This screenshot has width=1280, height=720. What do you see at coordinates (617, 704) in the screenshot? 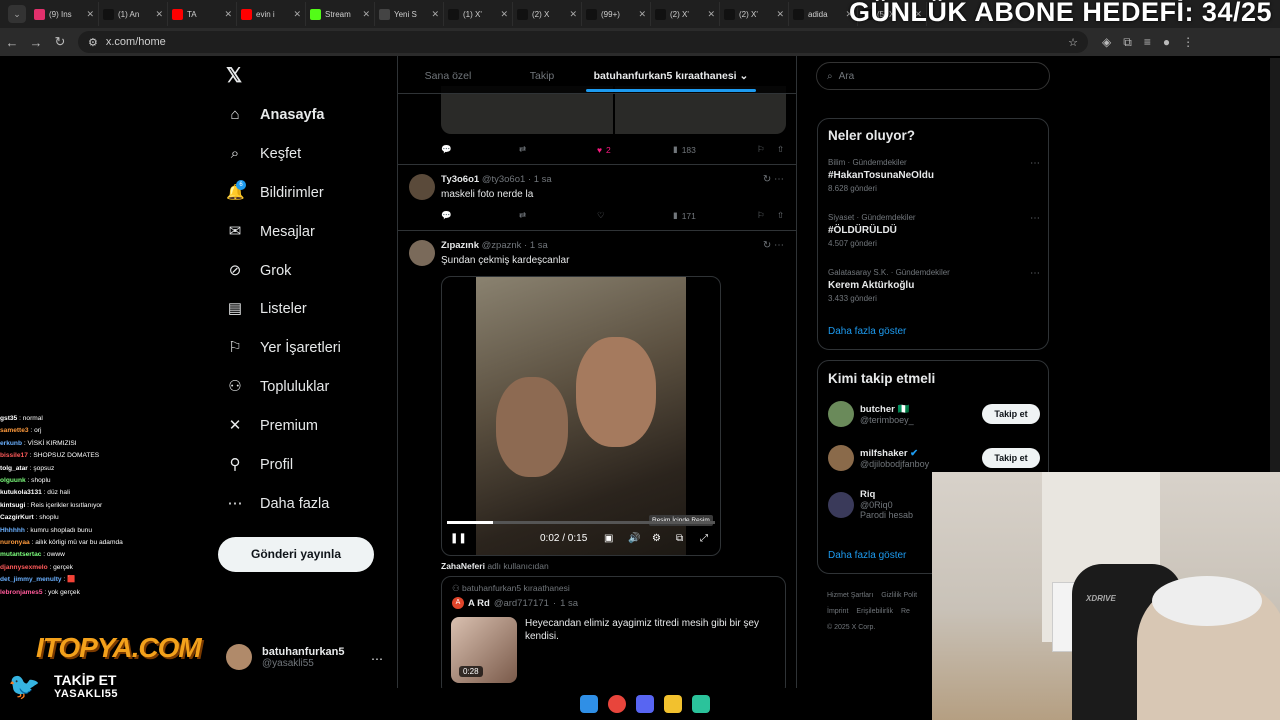
I see `chrome-icon` at bounding box center [617, 704].